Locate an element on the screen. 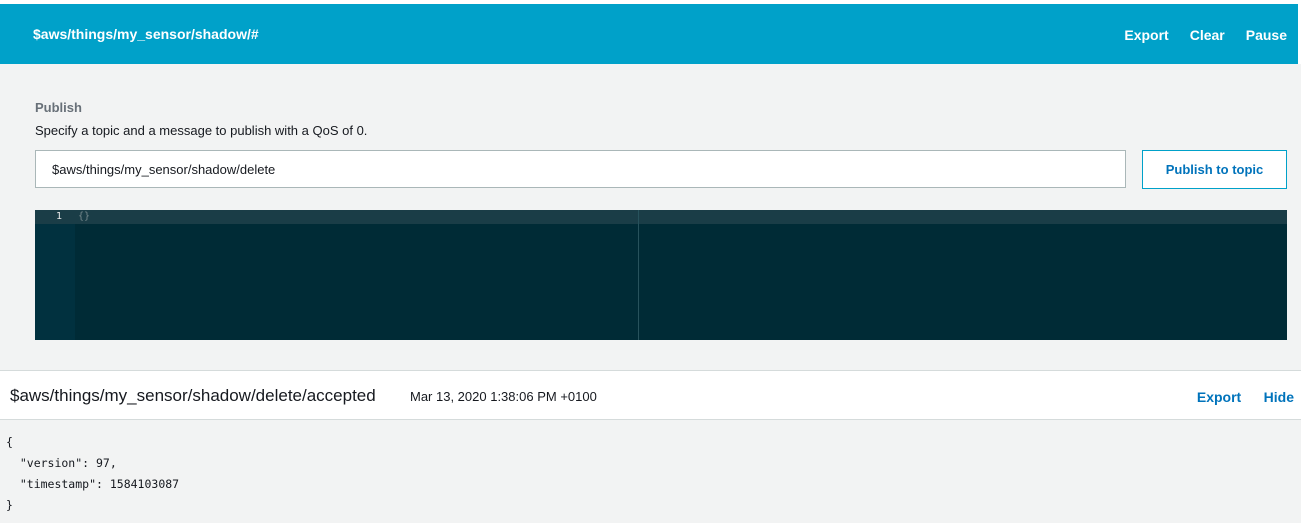 This screenshot has width=1301, height=523. message-timestamp: Mar 13, 2020 1:38:06 PM +0100 is located at coordinates (503, 396).